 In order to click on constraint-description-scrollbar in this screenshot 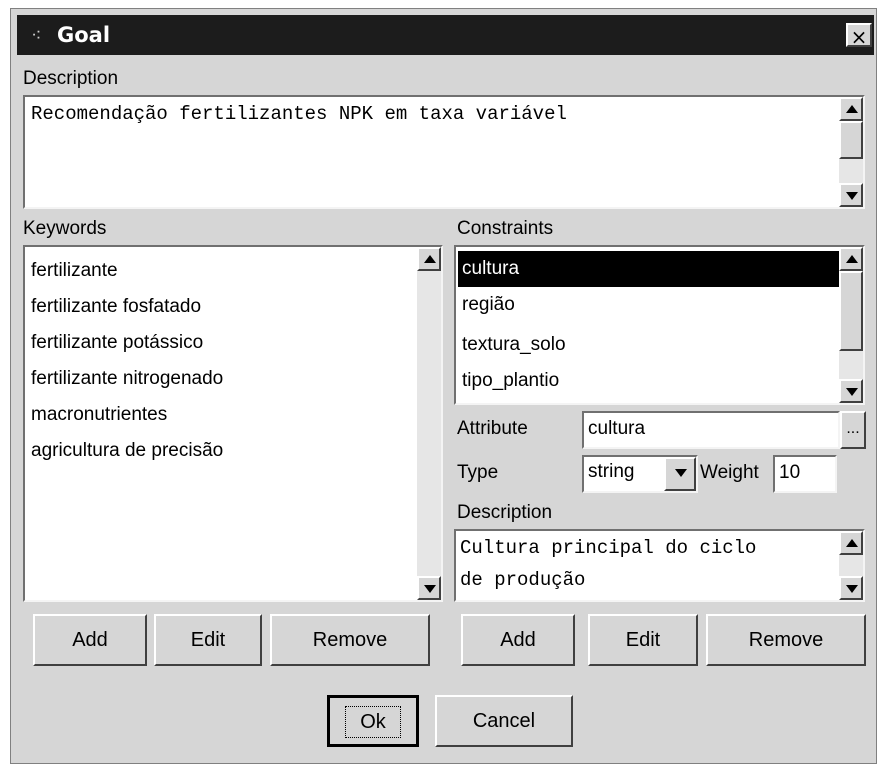, I will do `click(851, 565)`.